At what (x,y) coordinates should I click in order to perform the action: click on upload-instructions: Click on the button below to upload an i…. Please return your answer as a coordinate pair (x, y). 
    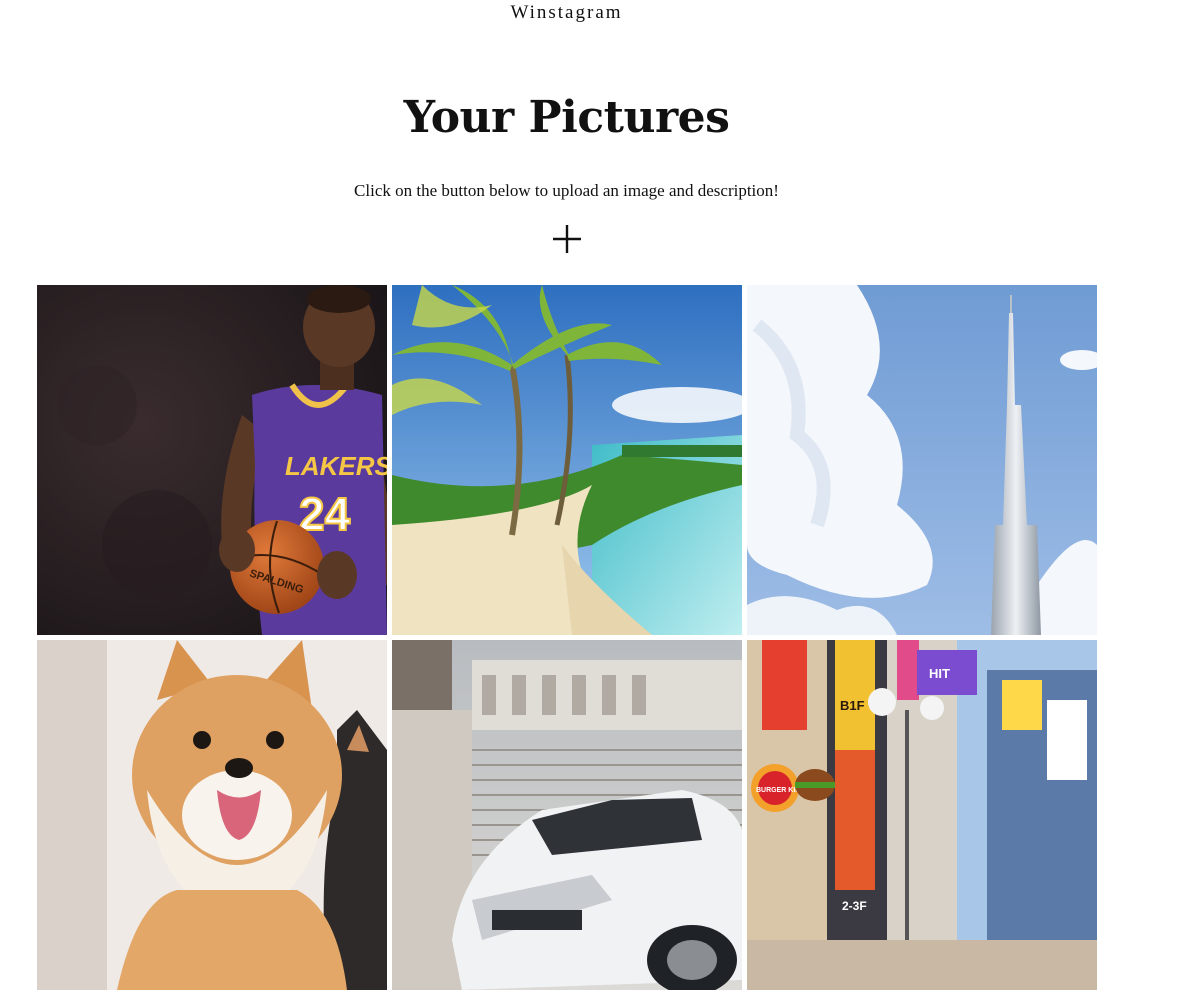
    Looking at the image, I should click on (566, 190).